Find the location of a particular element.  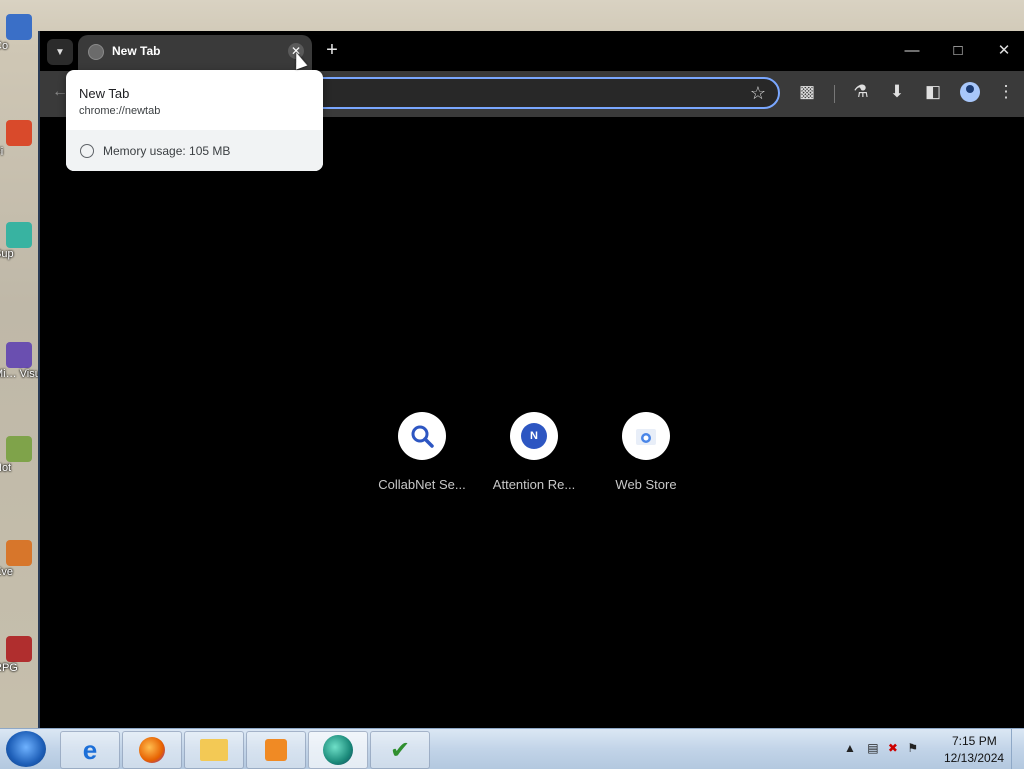

taskbar-app-browser is located at coordinates (338, 750).